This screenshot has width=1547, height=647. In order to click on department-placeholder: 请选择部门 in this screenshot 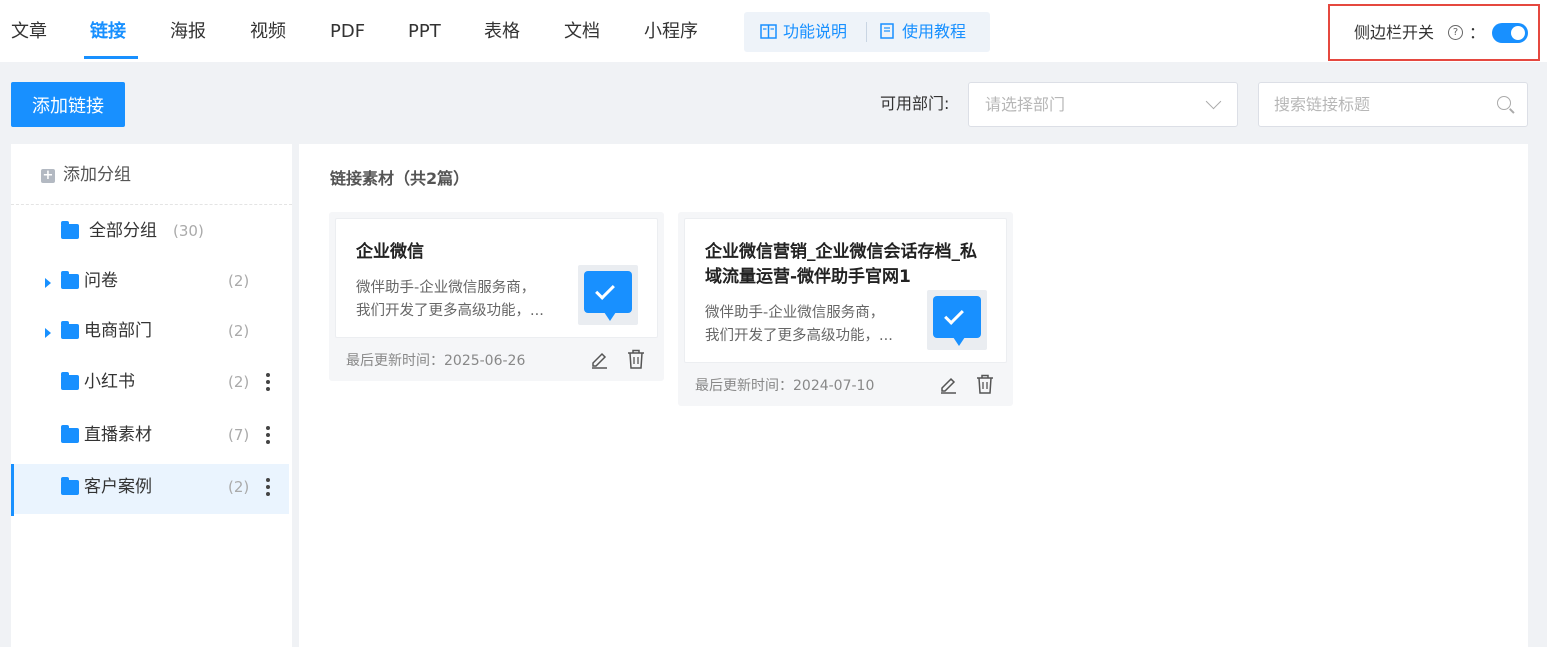, I will do `click(1025, 104)`.